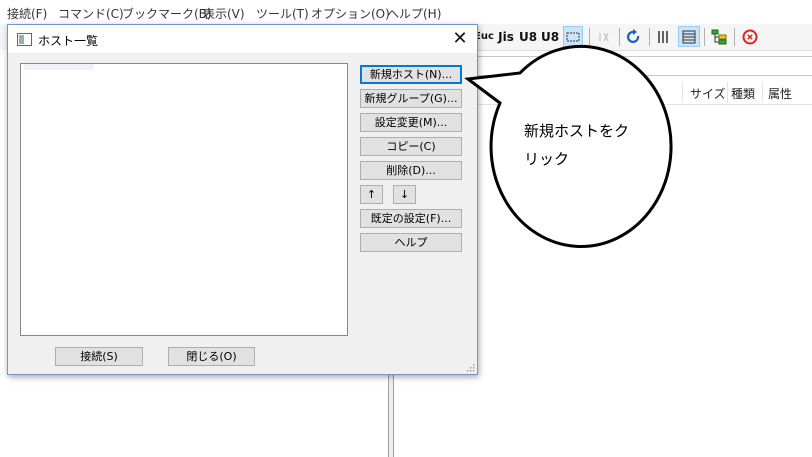  Describe the element at coordinates (577, 131) in the screenshot. I see `callout-text-line1: 新規ホストをク` at that location.